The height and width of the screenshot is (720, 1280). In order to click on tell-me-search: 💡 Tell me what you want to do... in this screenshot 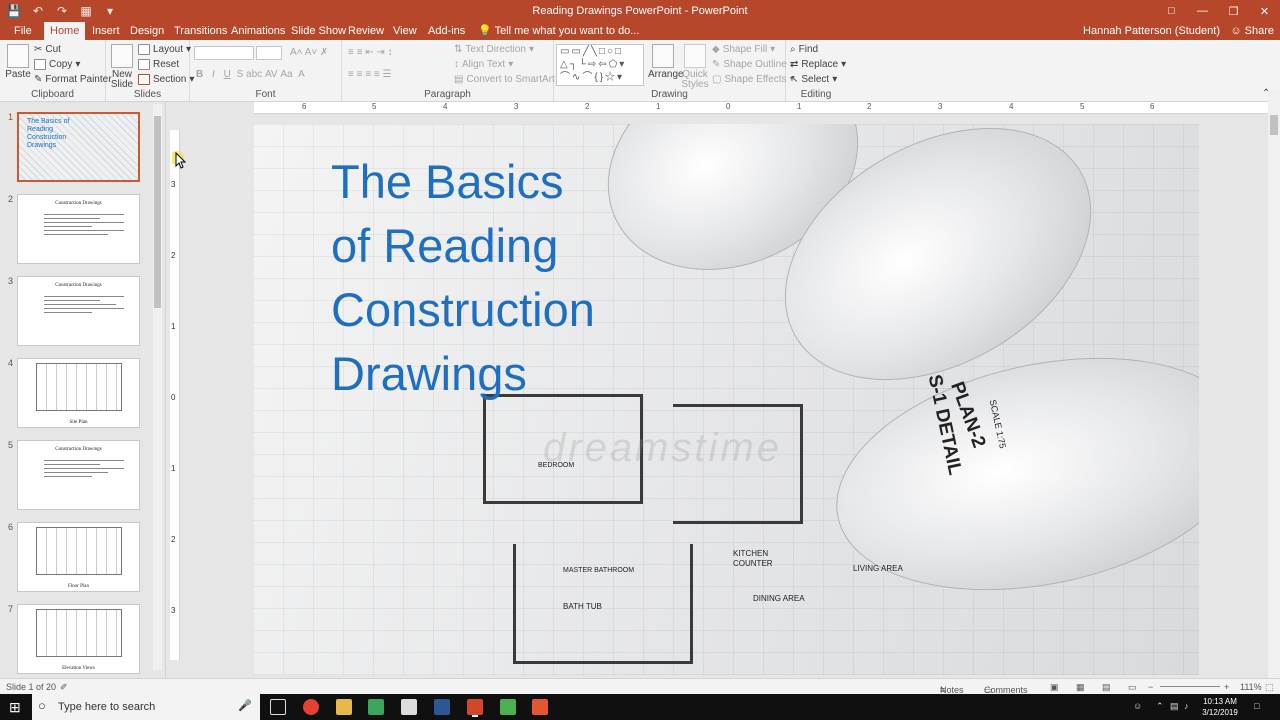, I will do `click(558, 31)`.